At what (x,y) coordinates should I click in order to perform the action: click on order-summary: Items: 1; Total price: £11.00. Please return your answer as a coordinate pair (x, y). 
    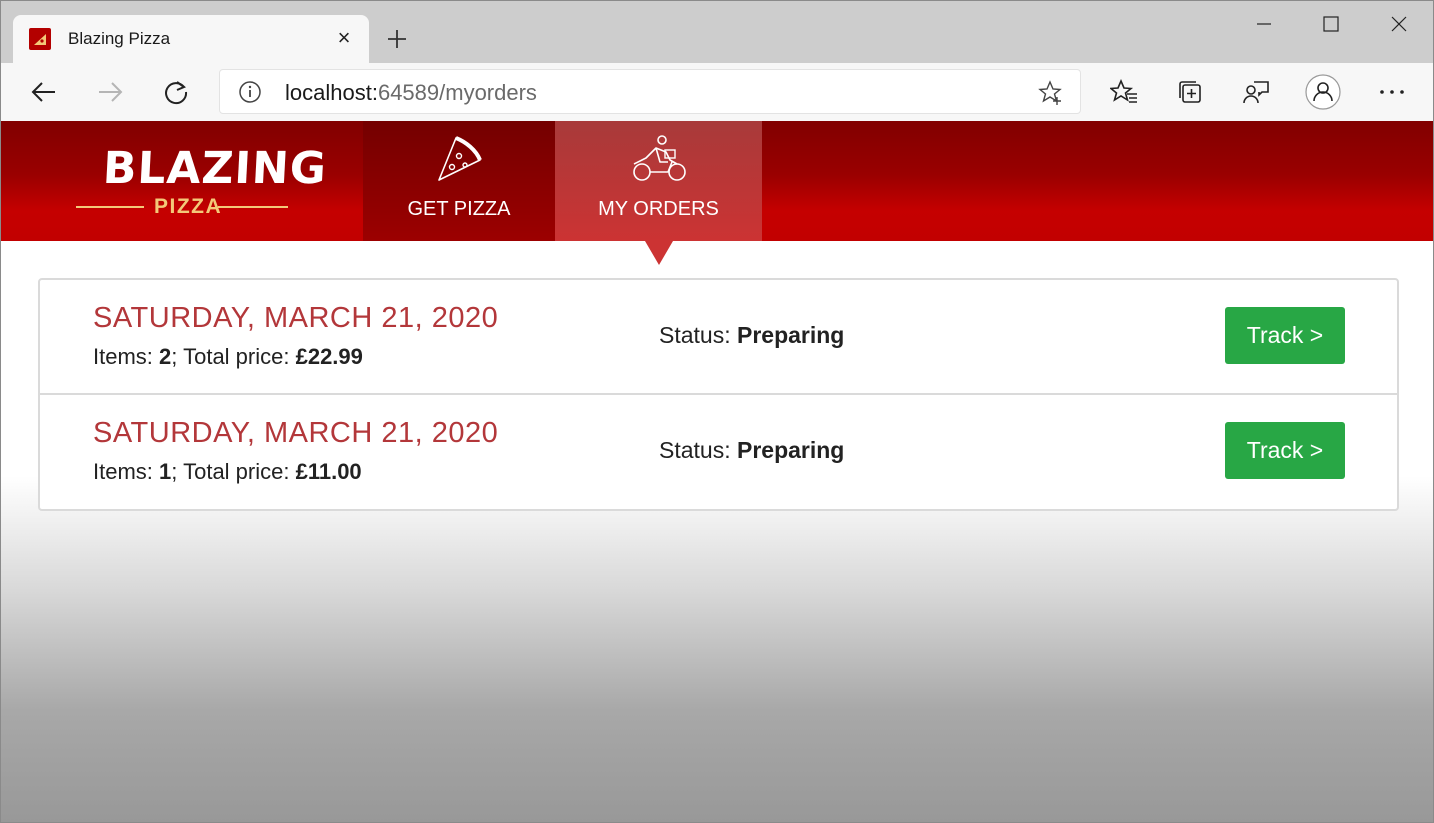
    Looking at the image, I should click on (227, 472).